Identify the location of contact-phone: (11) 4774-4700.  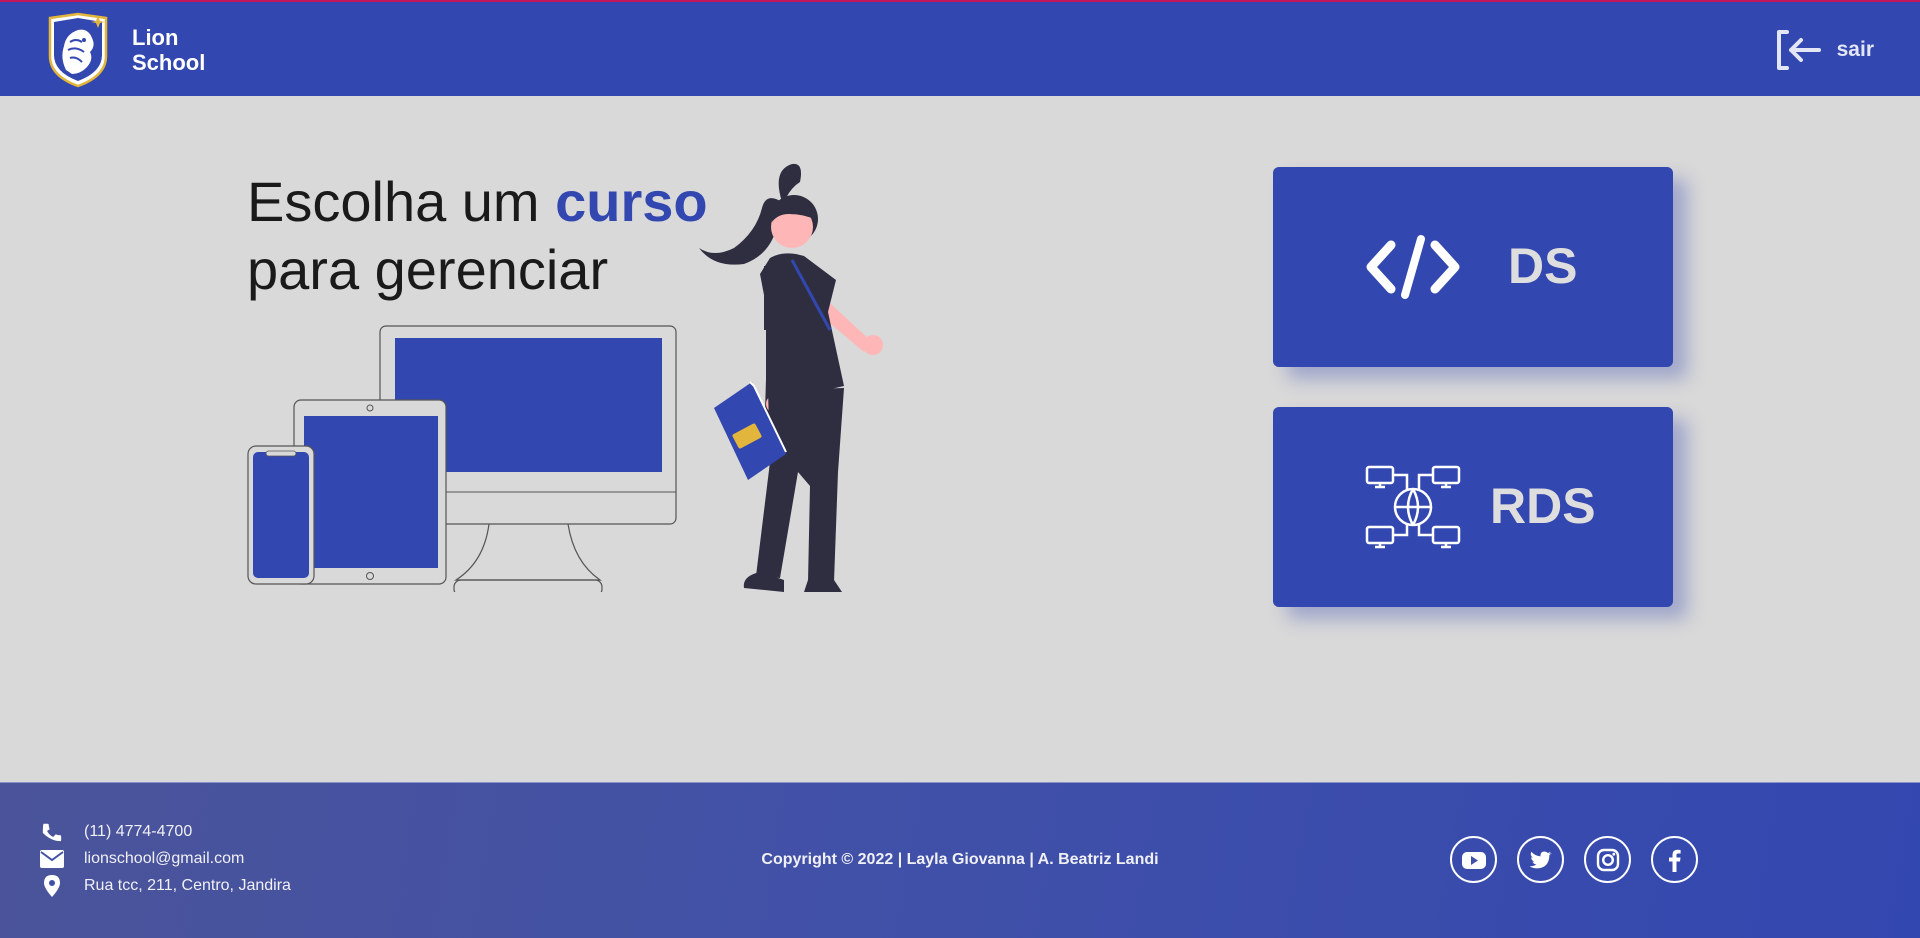
(116, 832).